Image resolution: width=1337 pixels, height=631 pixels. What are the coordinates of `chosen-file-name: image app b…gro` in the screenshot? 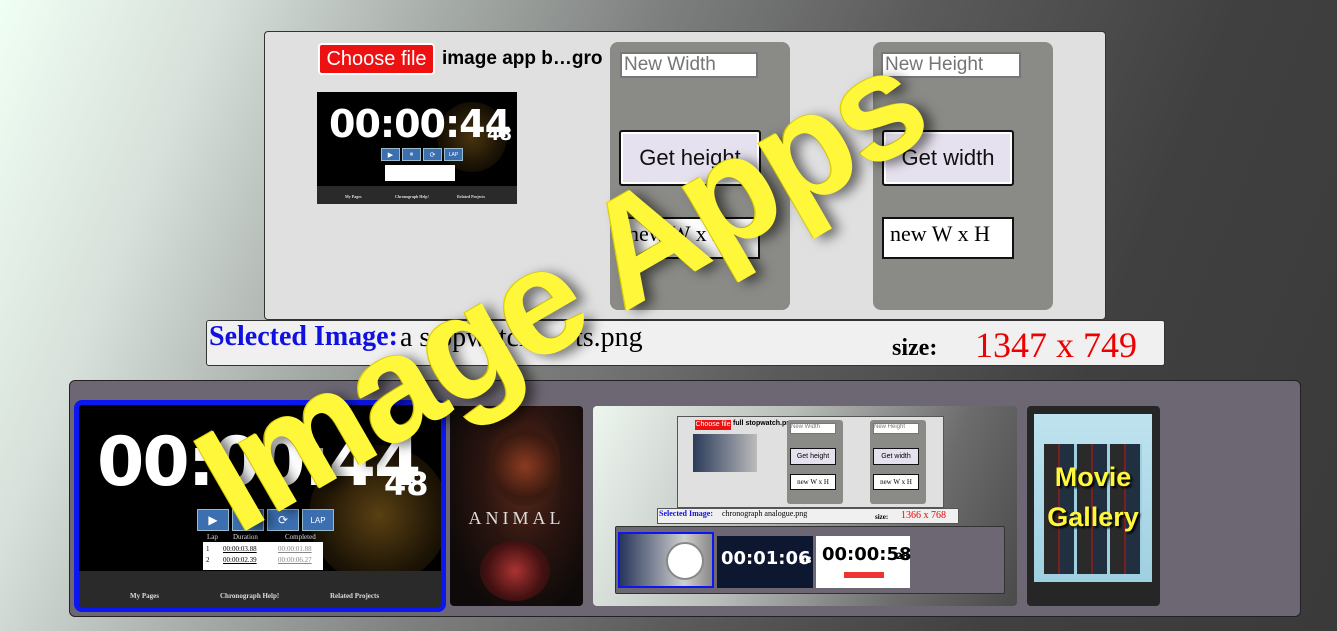 It's located at (522, 58).